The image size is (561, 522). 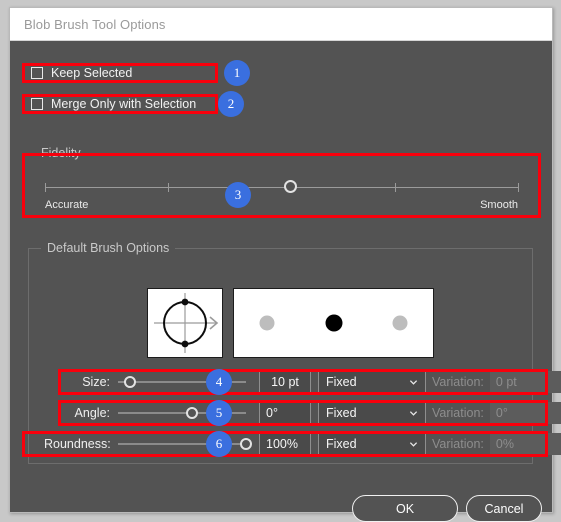 I want to click on angle-type-dropdown: Fixed, so click(x=372, y=413).